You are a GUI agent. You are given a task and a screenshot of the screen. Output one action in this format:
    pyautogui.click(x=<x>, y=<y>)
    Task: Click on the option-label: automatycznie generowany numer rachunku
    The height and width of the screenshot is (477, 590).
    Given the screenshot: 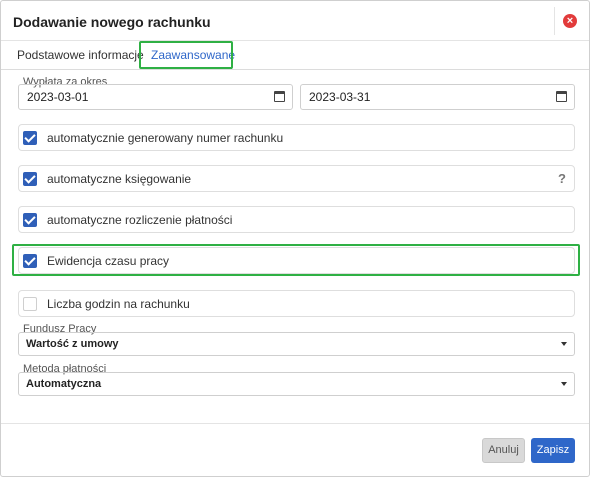 What is the action you would take?
    pyautogui.click(x=165, y=138)
    